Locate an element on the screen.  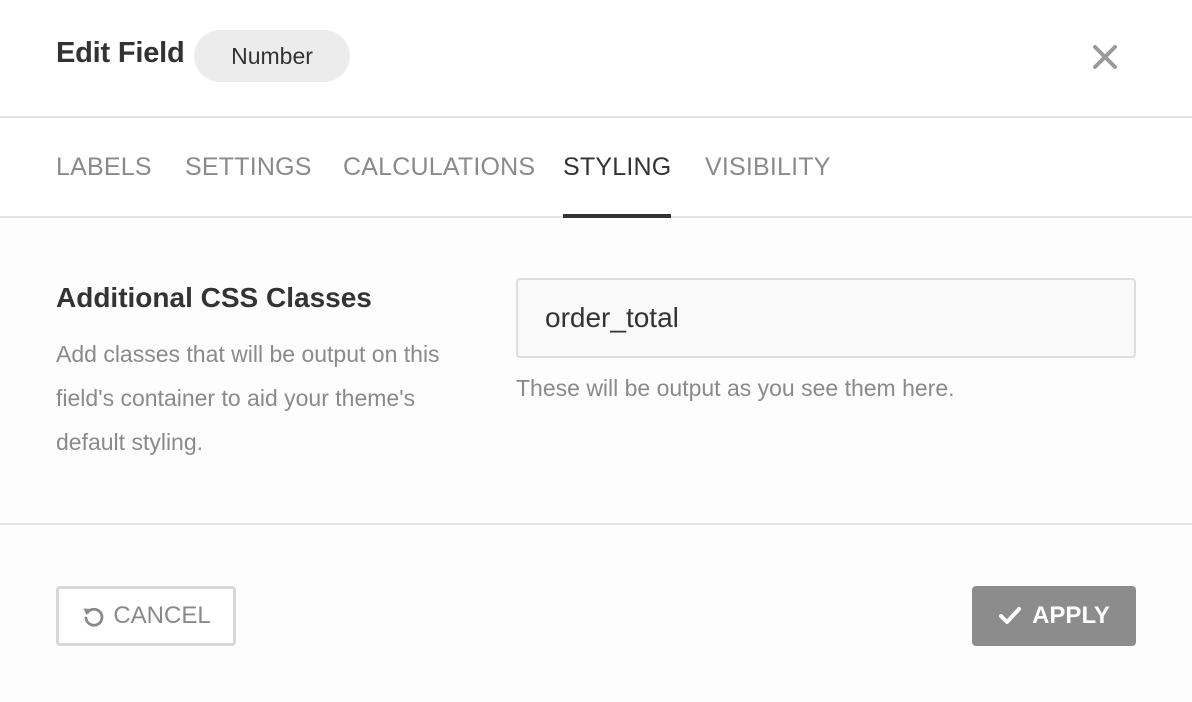
apply-button-label: APPLY is located at coordinates (1071, 615).